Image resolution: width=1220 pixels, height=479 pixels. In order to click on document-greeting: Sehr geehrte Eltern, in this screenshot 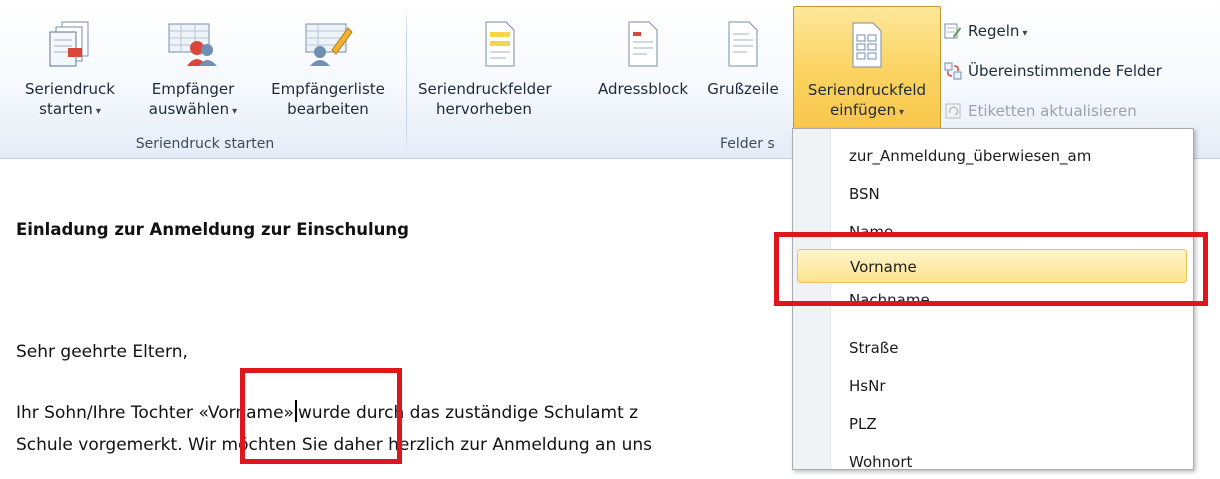, I will do `click(102, 352)`.